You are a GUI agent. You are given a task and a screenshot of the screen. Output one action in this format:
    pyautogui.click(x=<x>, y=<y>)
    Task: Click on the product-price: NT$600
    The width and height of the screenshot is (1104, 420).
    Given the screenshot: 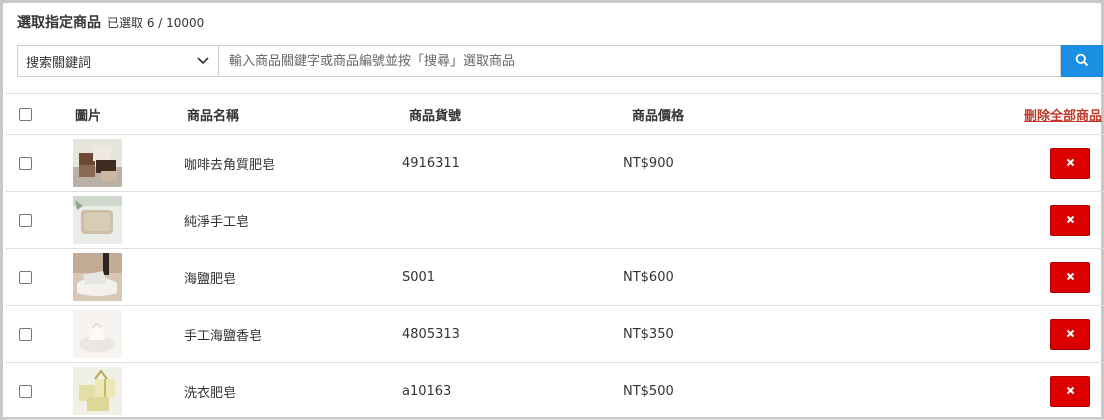 What is the action you would take?
    pyautogui.click(x=648, y=277)
    